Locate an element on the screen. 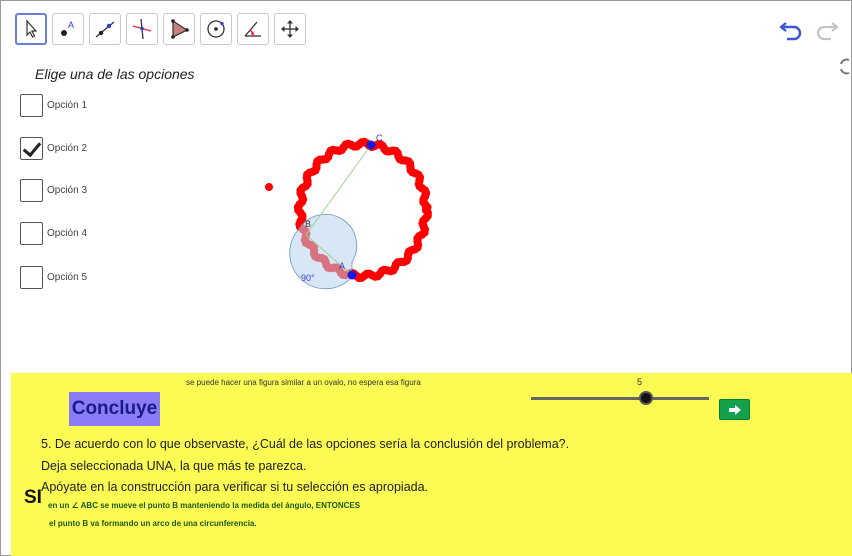 This screenshot has height=556, width=852. slider-value: 5 is located at coordinates (640, 382).